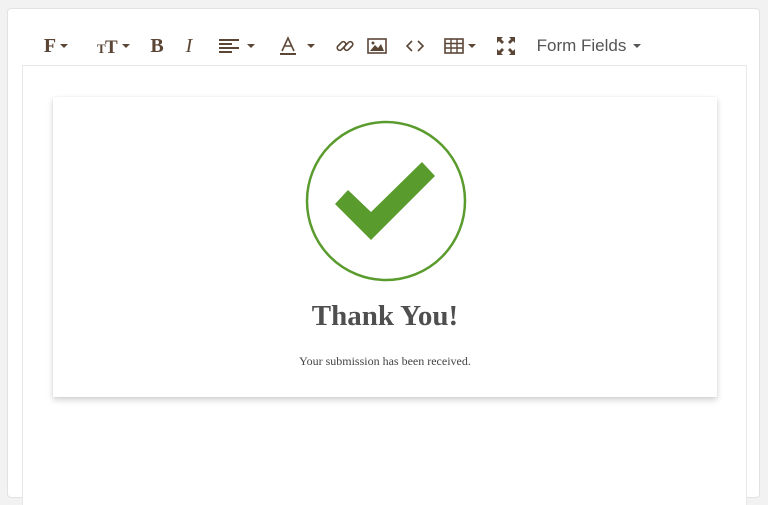  I want to click on italic-icon: I, so click(189, 46).